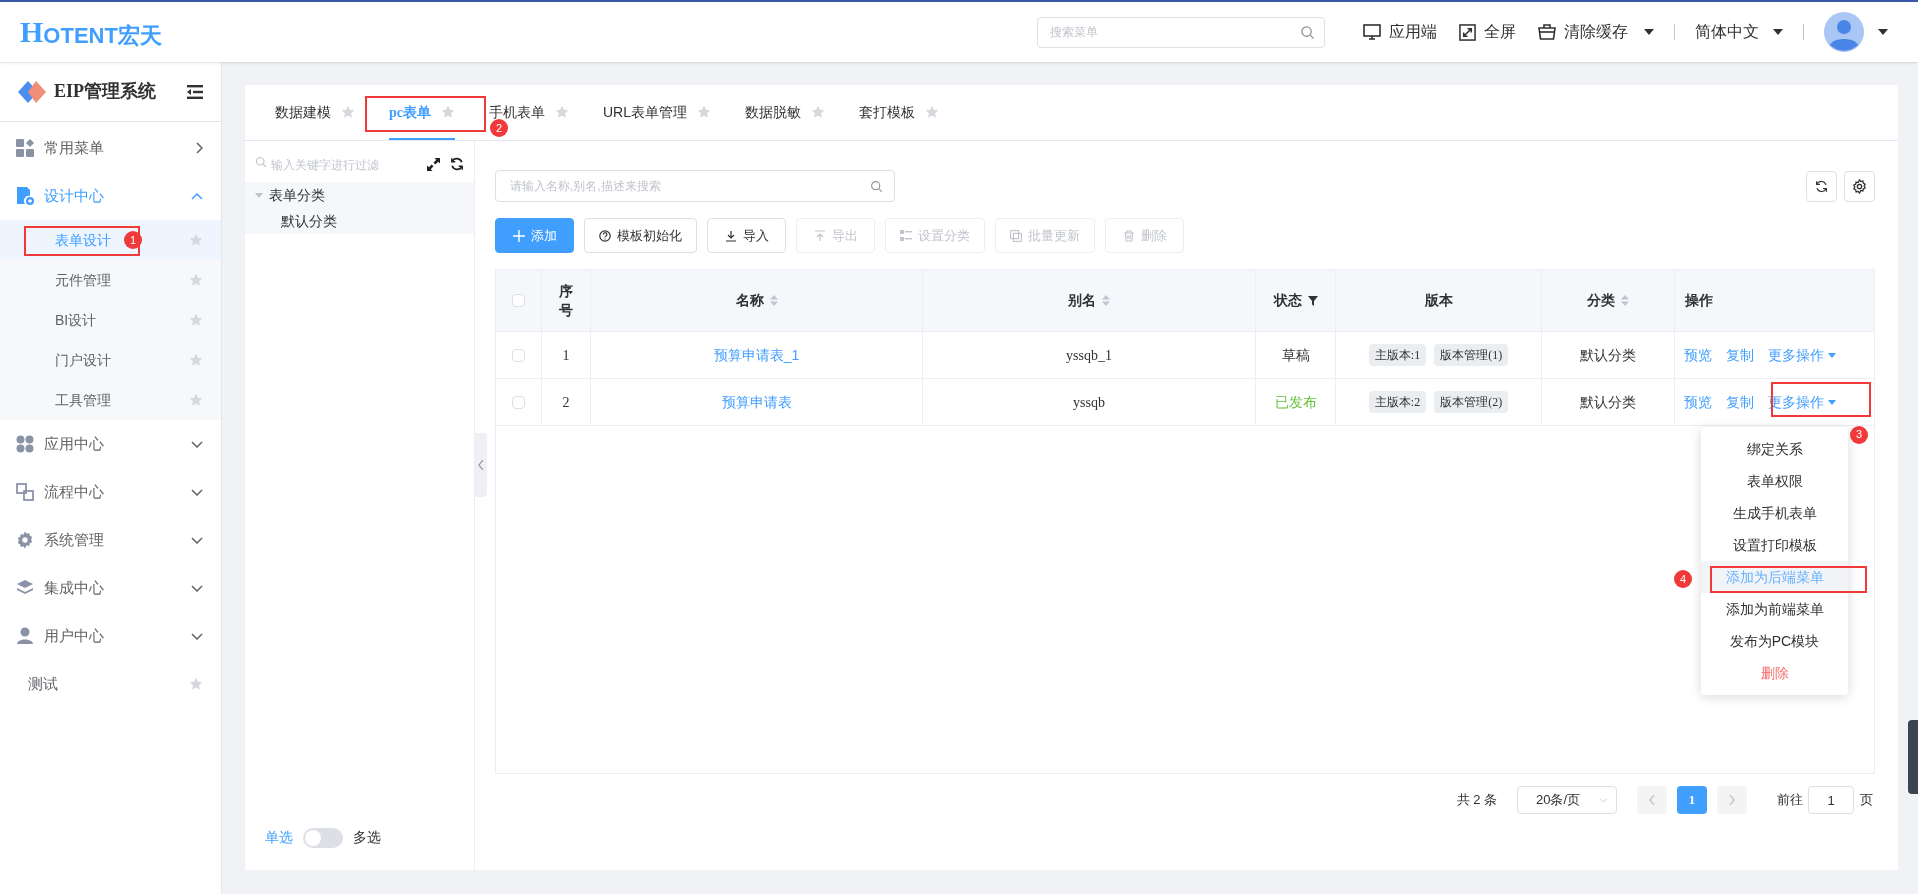  Describe the element at coordinates (657, 113) in the screenshot. I see `tab: URL表单管理` at that location.